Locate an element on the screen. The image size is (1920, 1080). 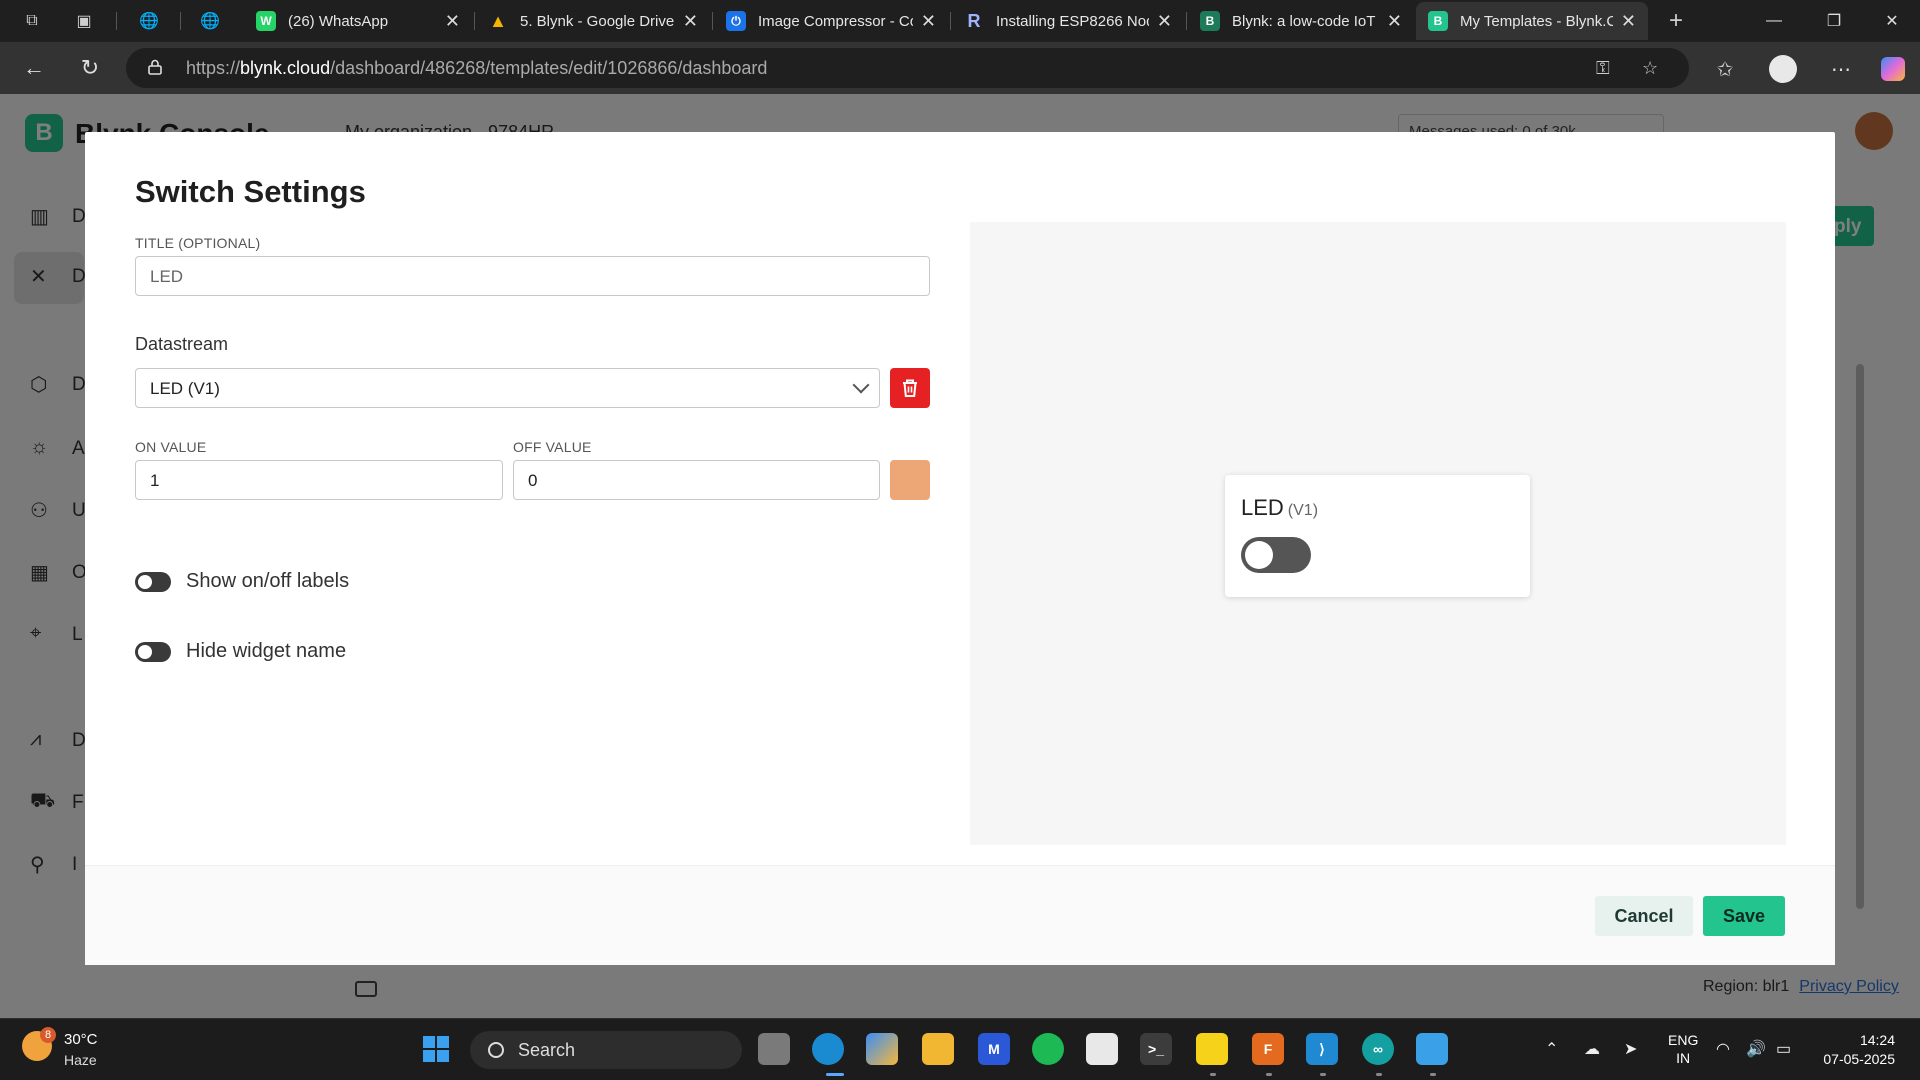
cancel-button: Cancel is located at coordinates (1644, 916).